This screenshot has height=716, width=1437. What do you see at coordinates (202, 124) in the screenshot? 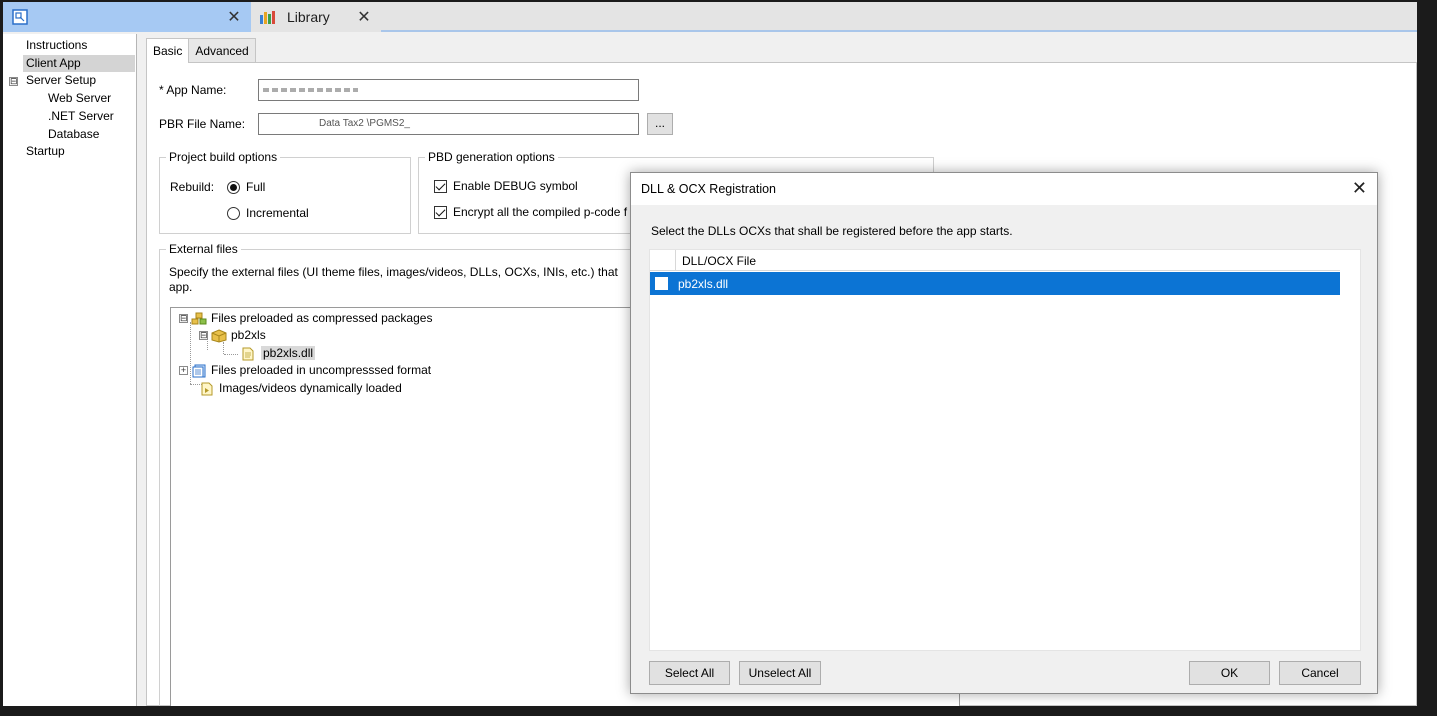
I see `pbr-file-label: PBR File Name:` at bounding box center [202, 124].